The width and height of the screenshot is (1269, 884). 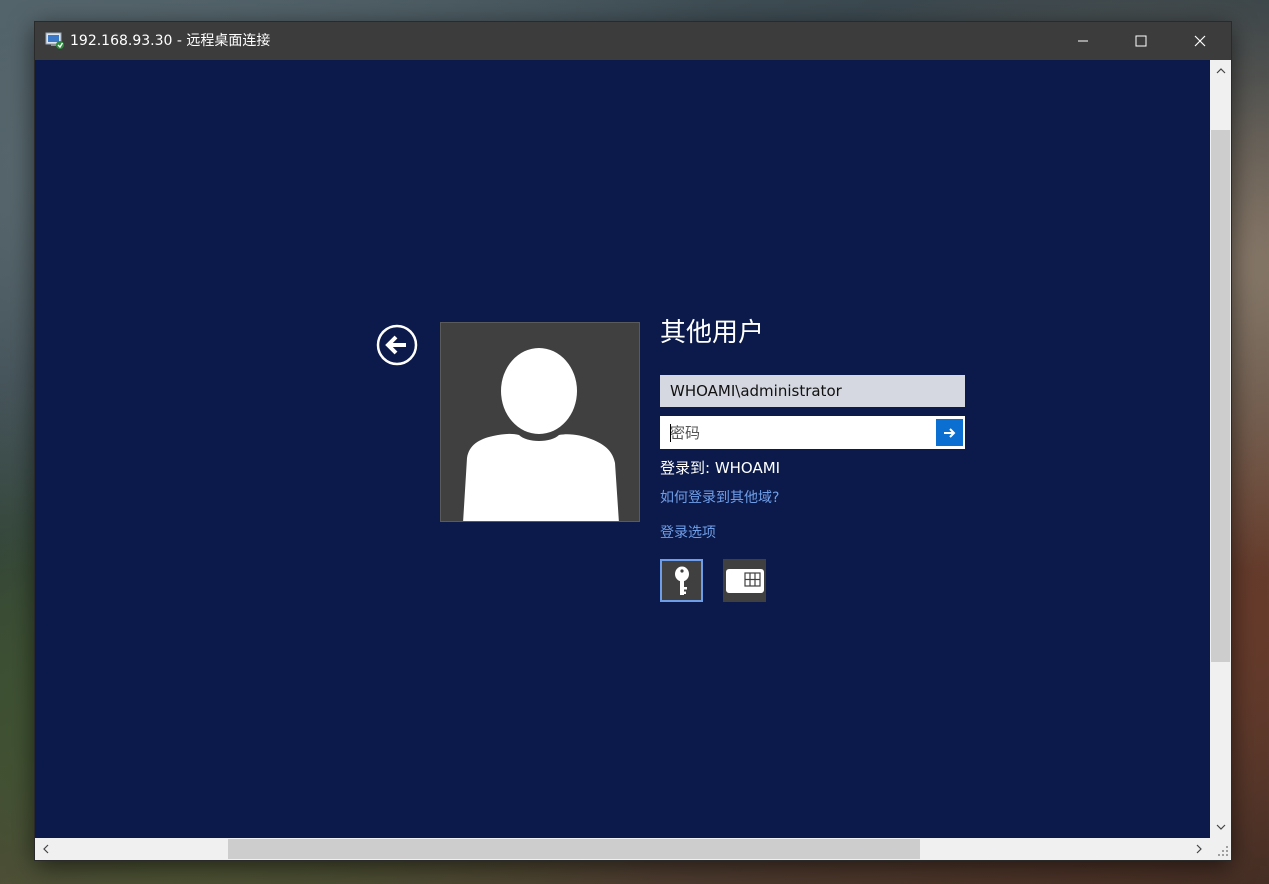 I want to click on window-title: 192.168.93.30 - 远程桌面连接, so click(x=170, y=41).